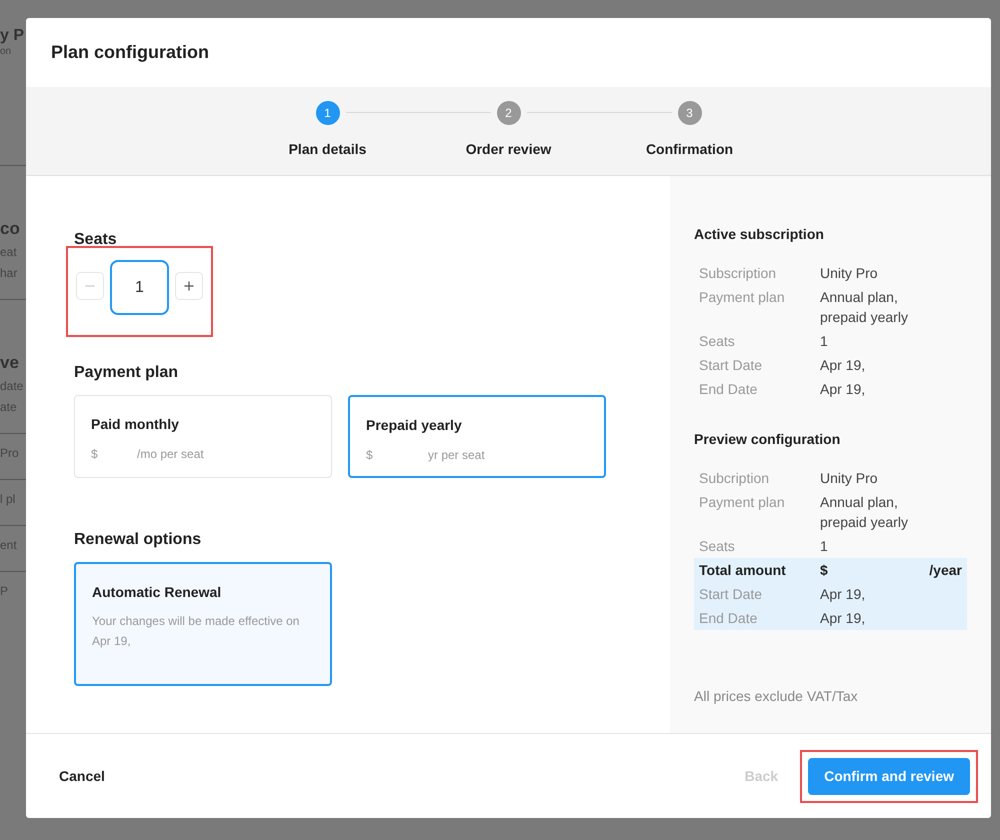 This screenshot has width=1000, height=840. I want to click on background-text: ve, so click(10, 362).